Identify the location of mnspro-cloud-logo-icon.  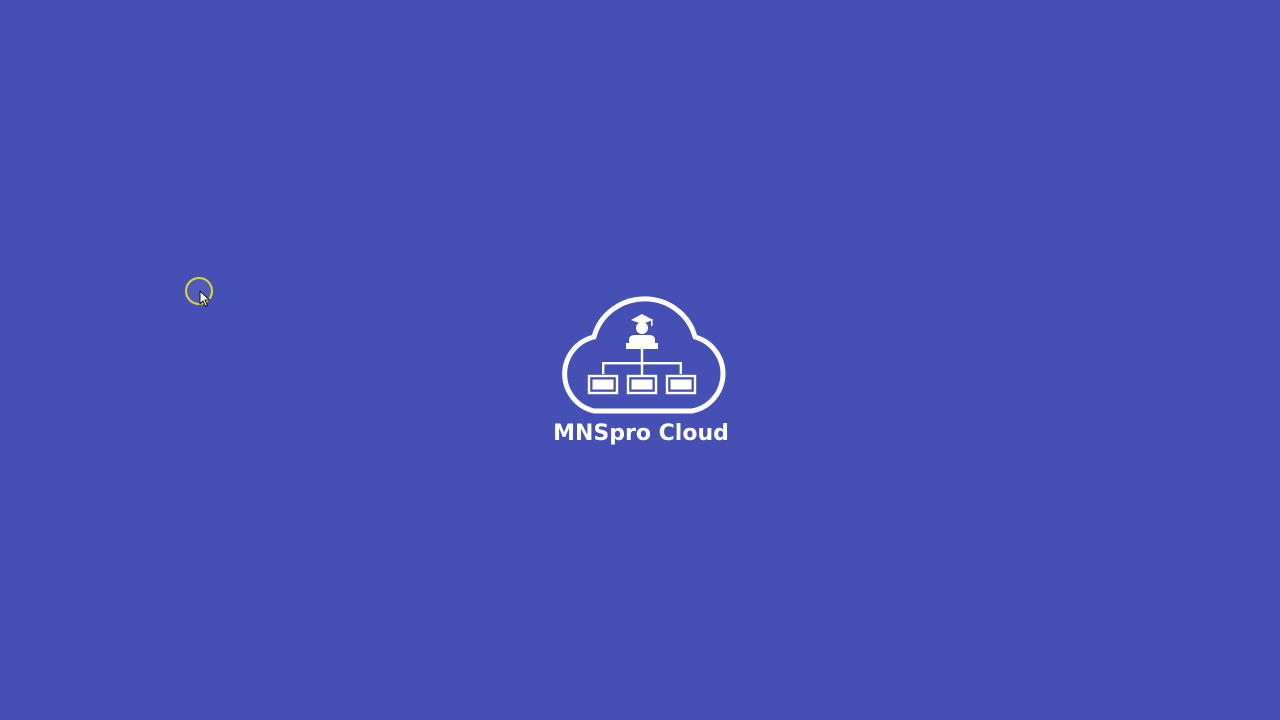
(644, 355).